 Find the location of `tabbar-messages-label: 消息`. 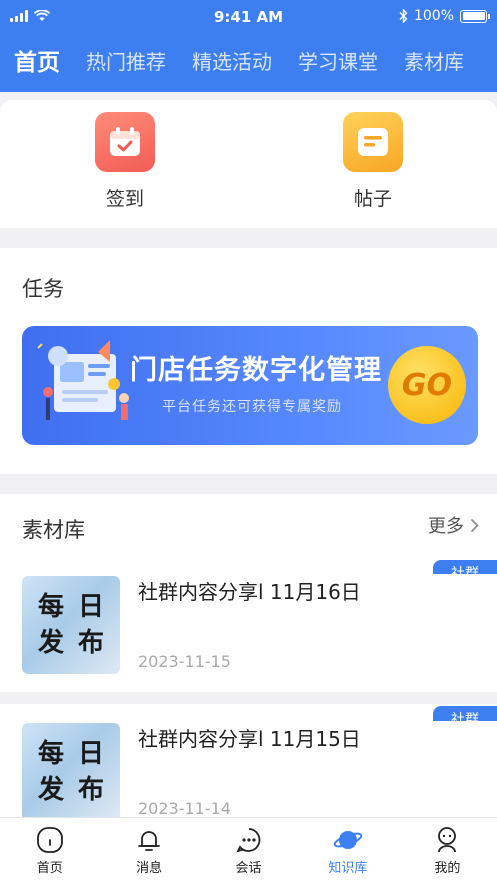

tabbar-messages-label: 消息 is located at coordinates (149, 868).